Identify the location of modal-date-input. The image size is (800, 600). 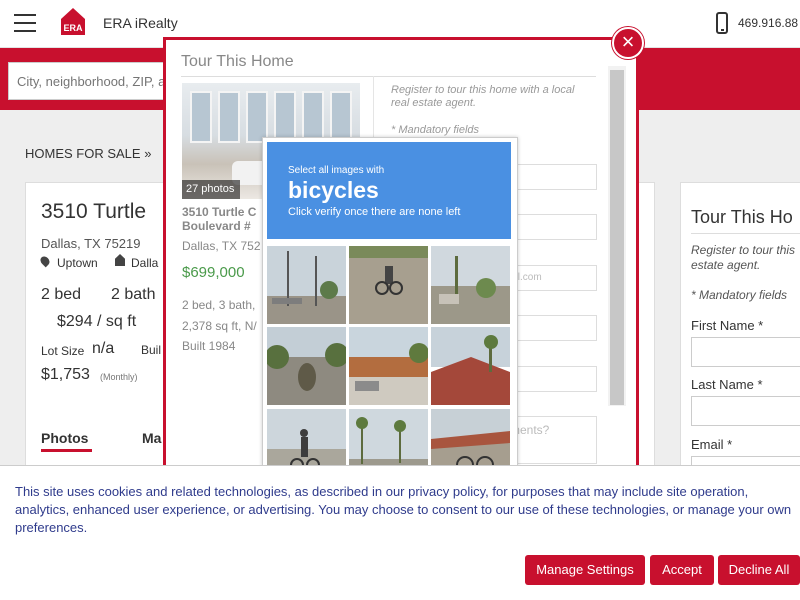
(551, 379).